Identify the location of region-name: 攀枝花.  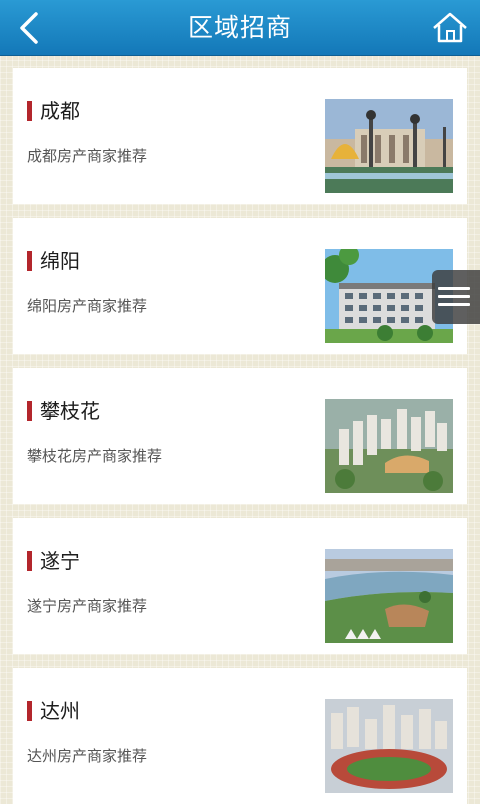
(70, 411).